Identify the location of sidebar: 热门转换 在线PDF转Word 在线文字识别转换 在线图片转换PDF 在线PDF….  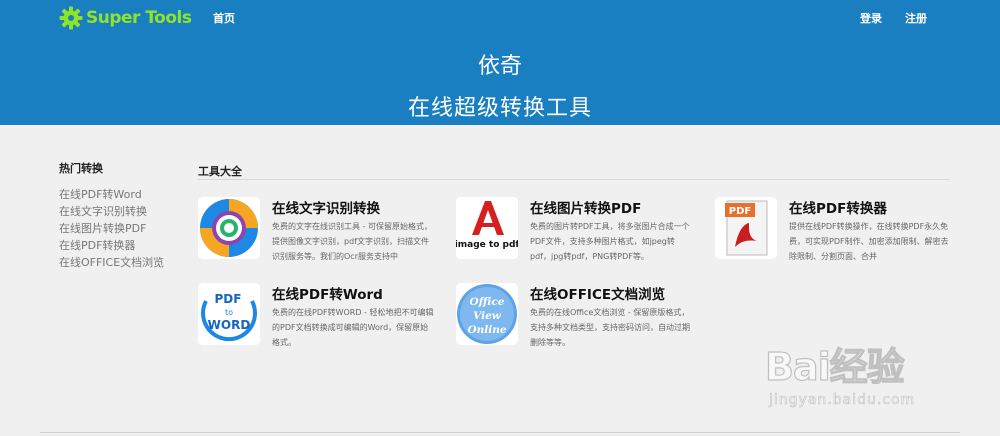
(124, 215).